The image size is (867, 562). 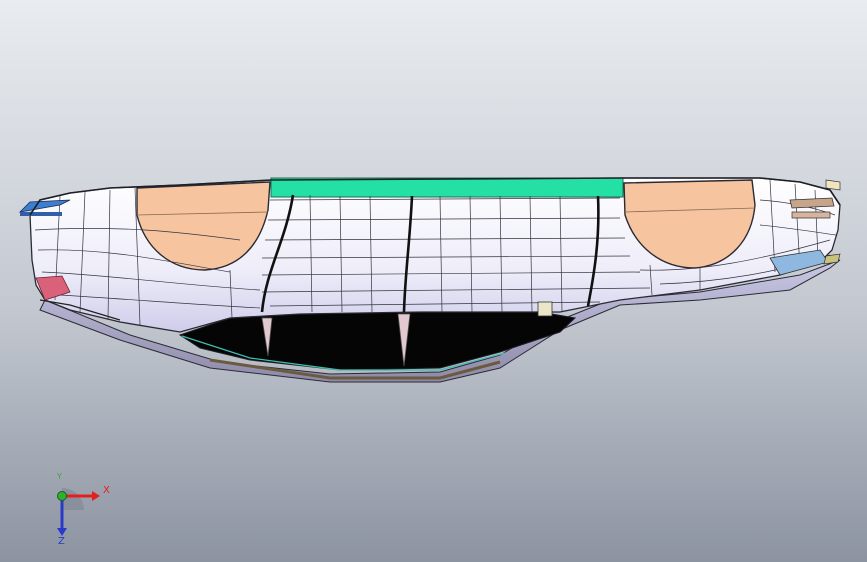 What do you see at coordinates (59, 476) in the screenshot?
I see `y-axis-label: Y` at bounding box center [59, 476].